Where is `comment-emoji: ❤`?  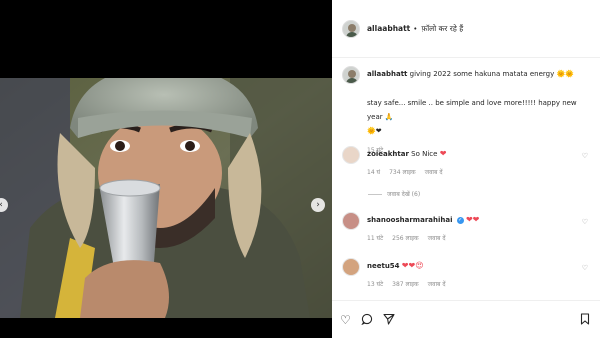
comment-emoji: ❤ is located at coordinates (443, 153).